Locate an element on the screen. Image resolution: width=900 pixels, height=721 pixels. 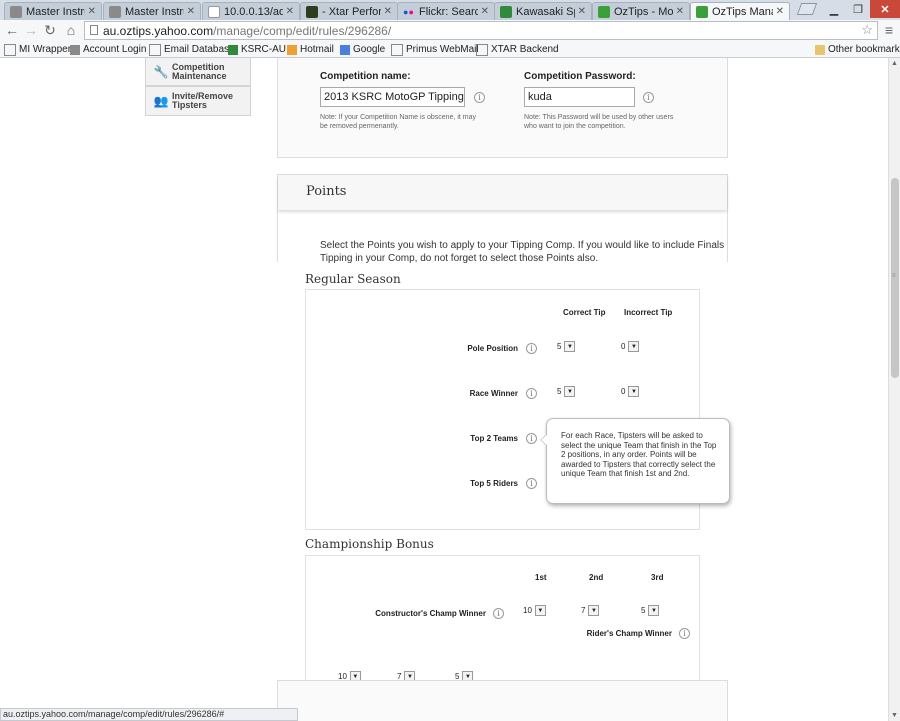
menu-icon: ≡ is located at coordinates (889, 30).